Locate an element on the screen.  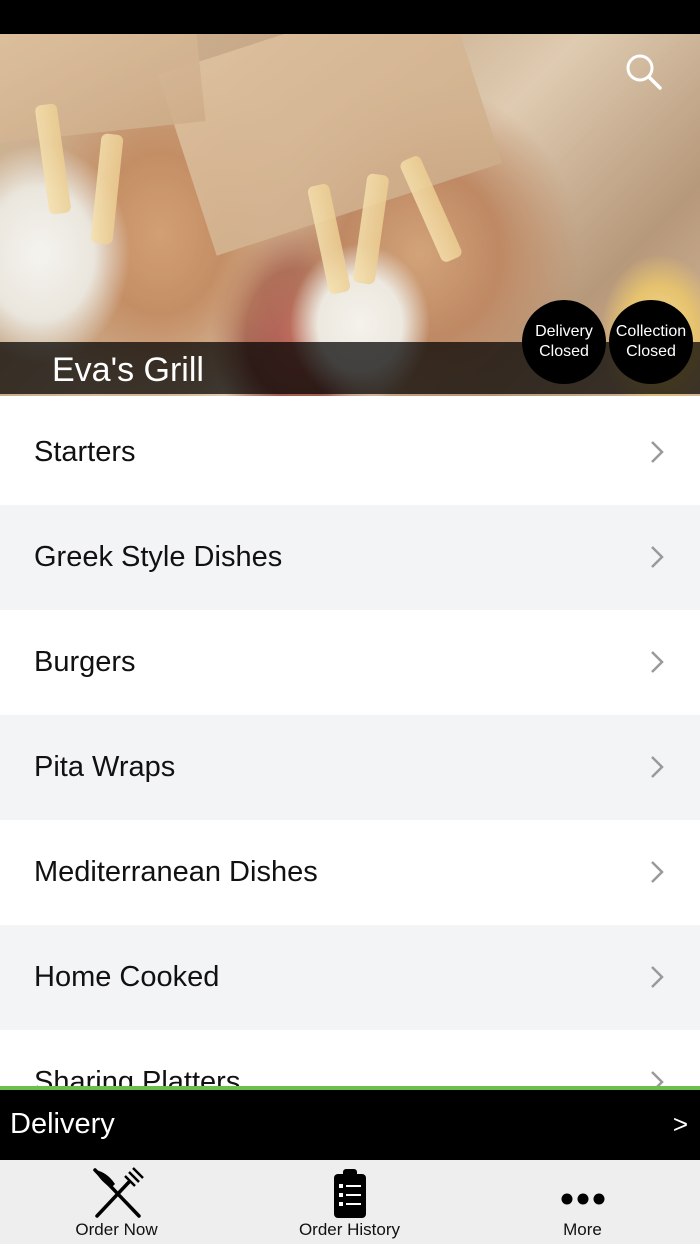
tab-label: Order History is located at coordinates (349, 1229).